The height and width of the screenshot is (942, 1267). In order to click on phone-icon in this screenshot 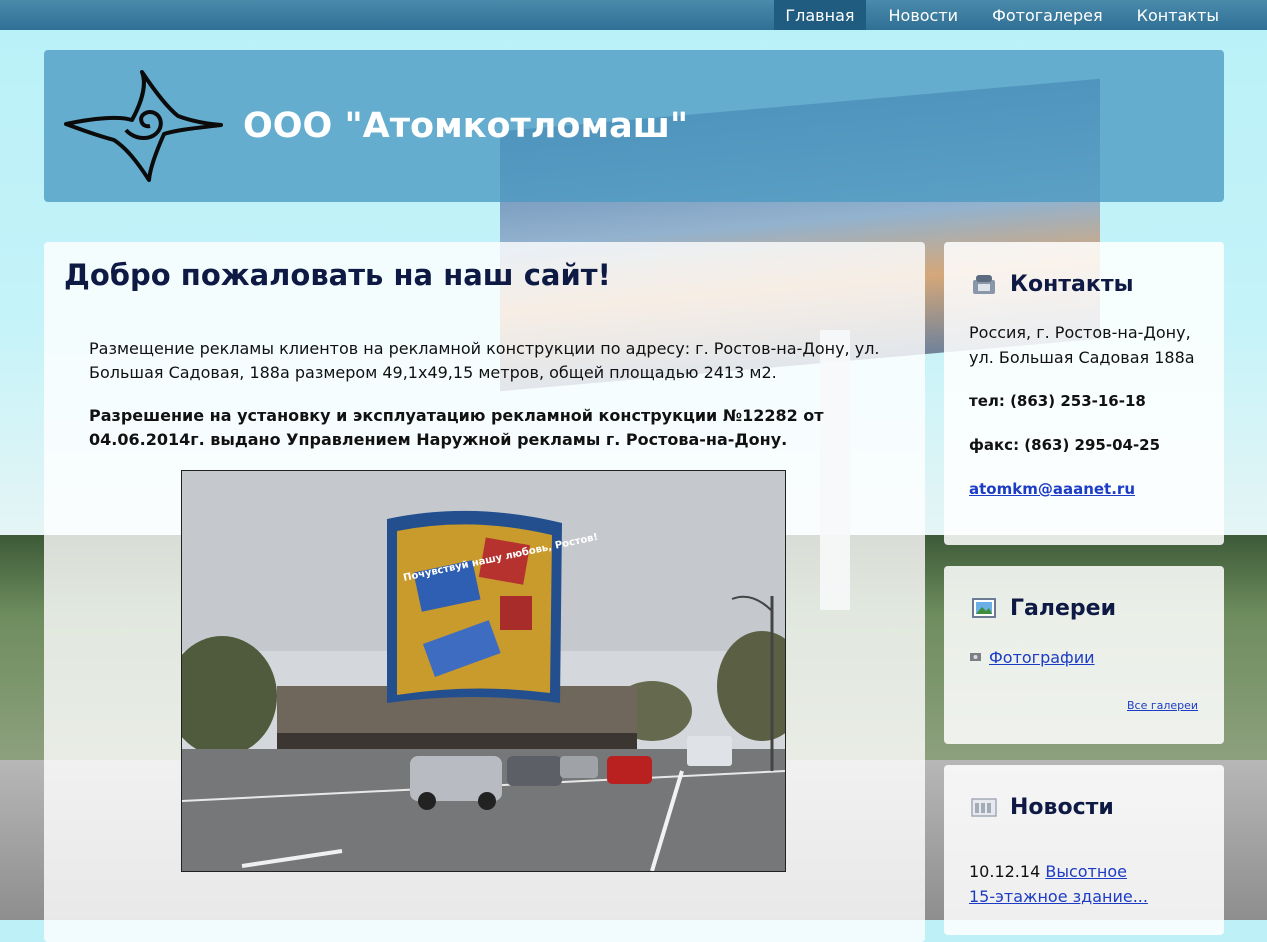, I will do `click(984, 284)`.